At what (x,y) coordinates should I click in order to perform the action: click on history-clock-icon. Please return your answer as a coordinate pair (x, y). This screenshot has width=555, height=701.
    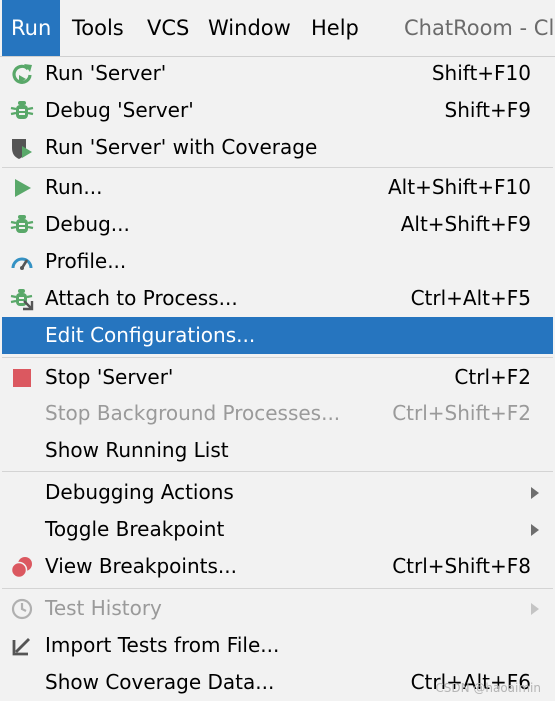
    Looking at the image, I should click on (22, 609).